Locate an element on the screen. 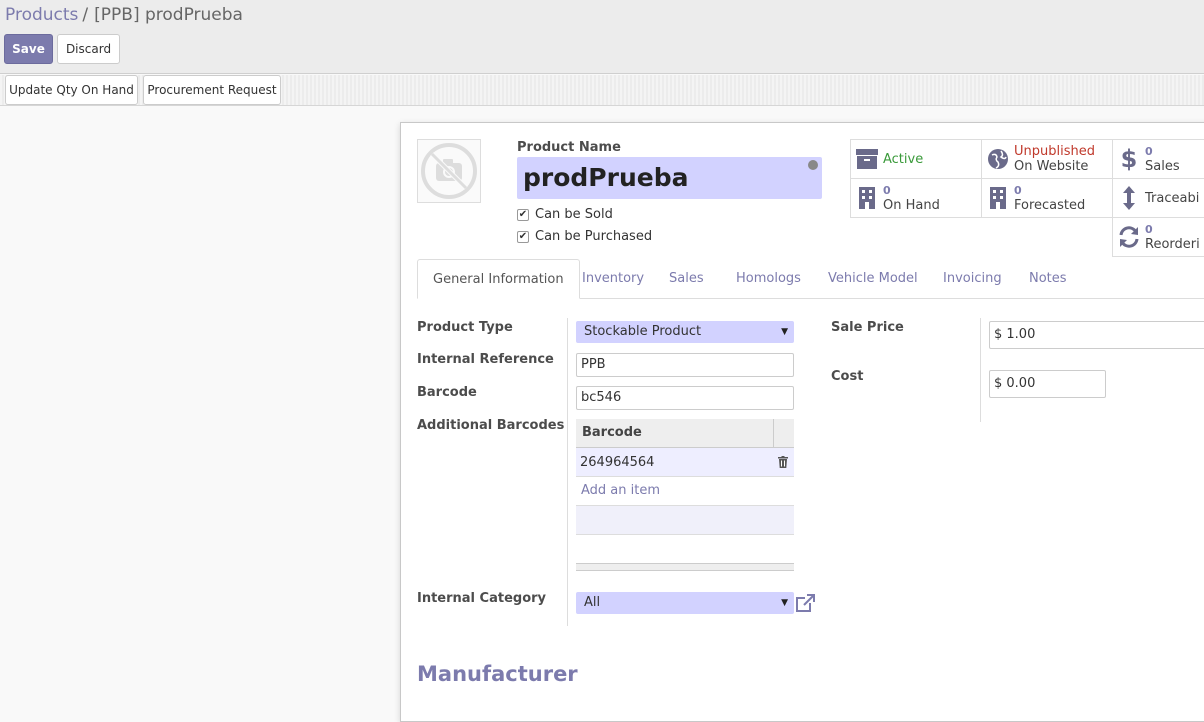 This screenshot has height=722, width=1204. save-button: Save is located at coordinates (28, 49).